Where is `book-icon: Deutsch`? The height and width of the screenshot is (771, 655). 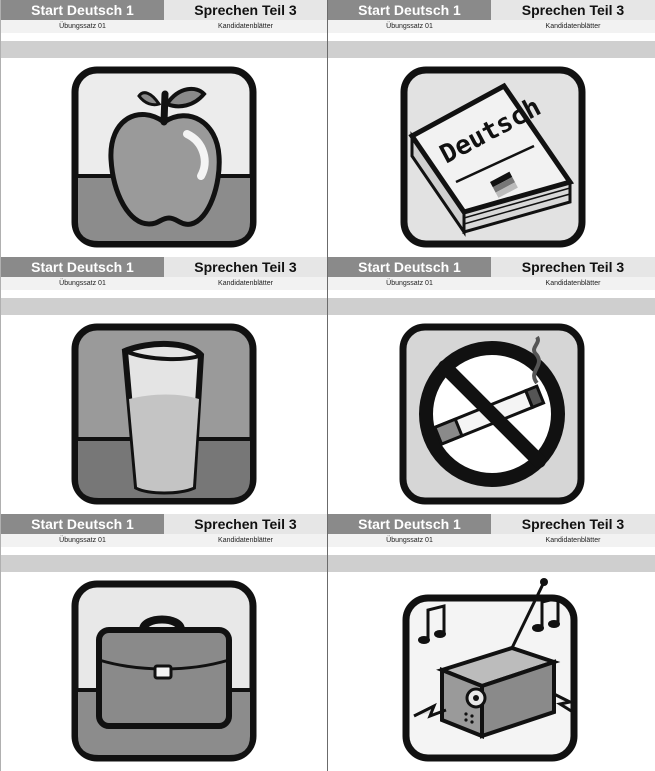 book-icon: Deutsch is located at coordinates (492, 157).